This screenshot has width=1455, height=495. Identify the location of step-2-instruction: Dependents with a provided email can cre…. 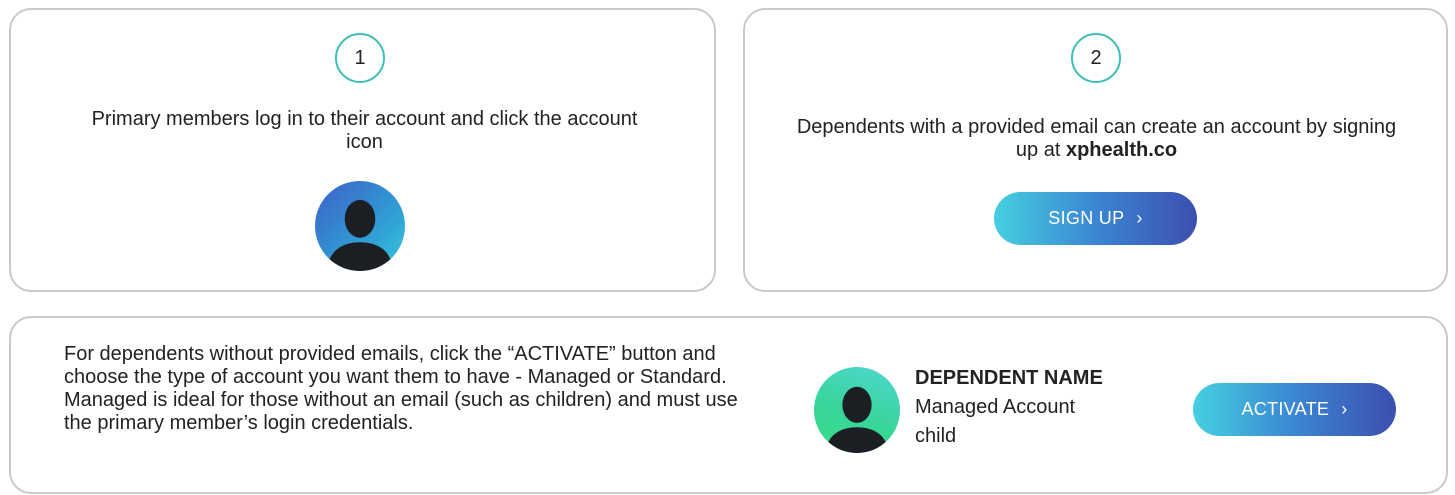
(1096, 139).